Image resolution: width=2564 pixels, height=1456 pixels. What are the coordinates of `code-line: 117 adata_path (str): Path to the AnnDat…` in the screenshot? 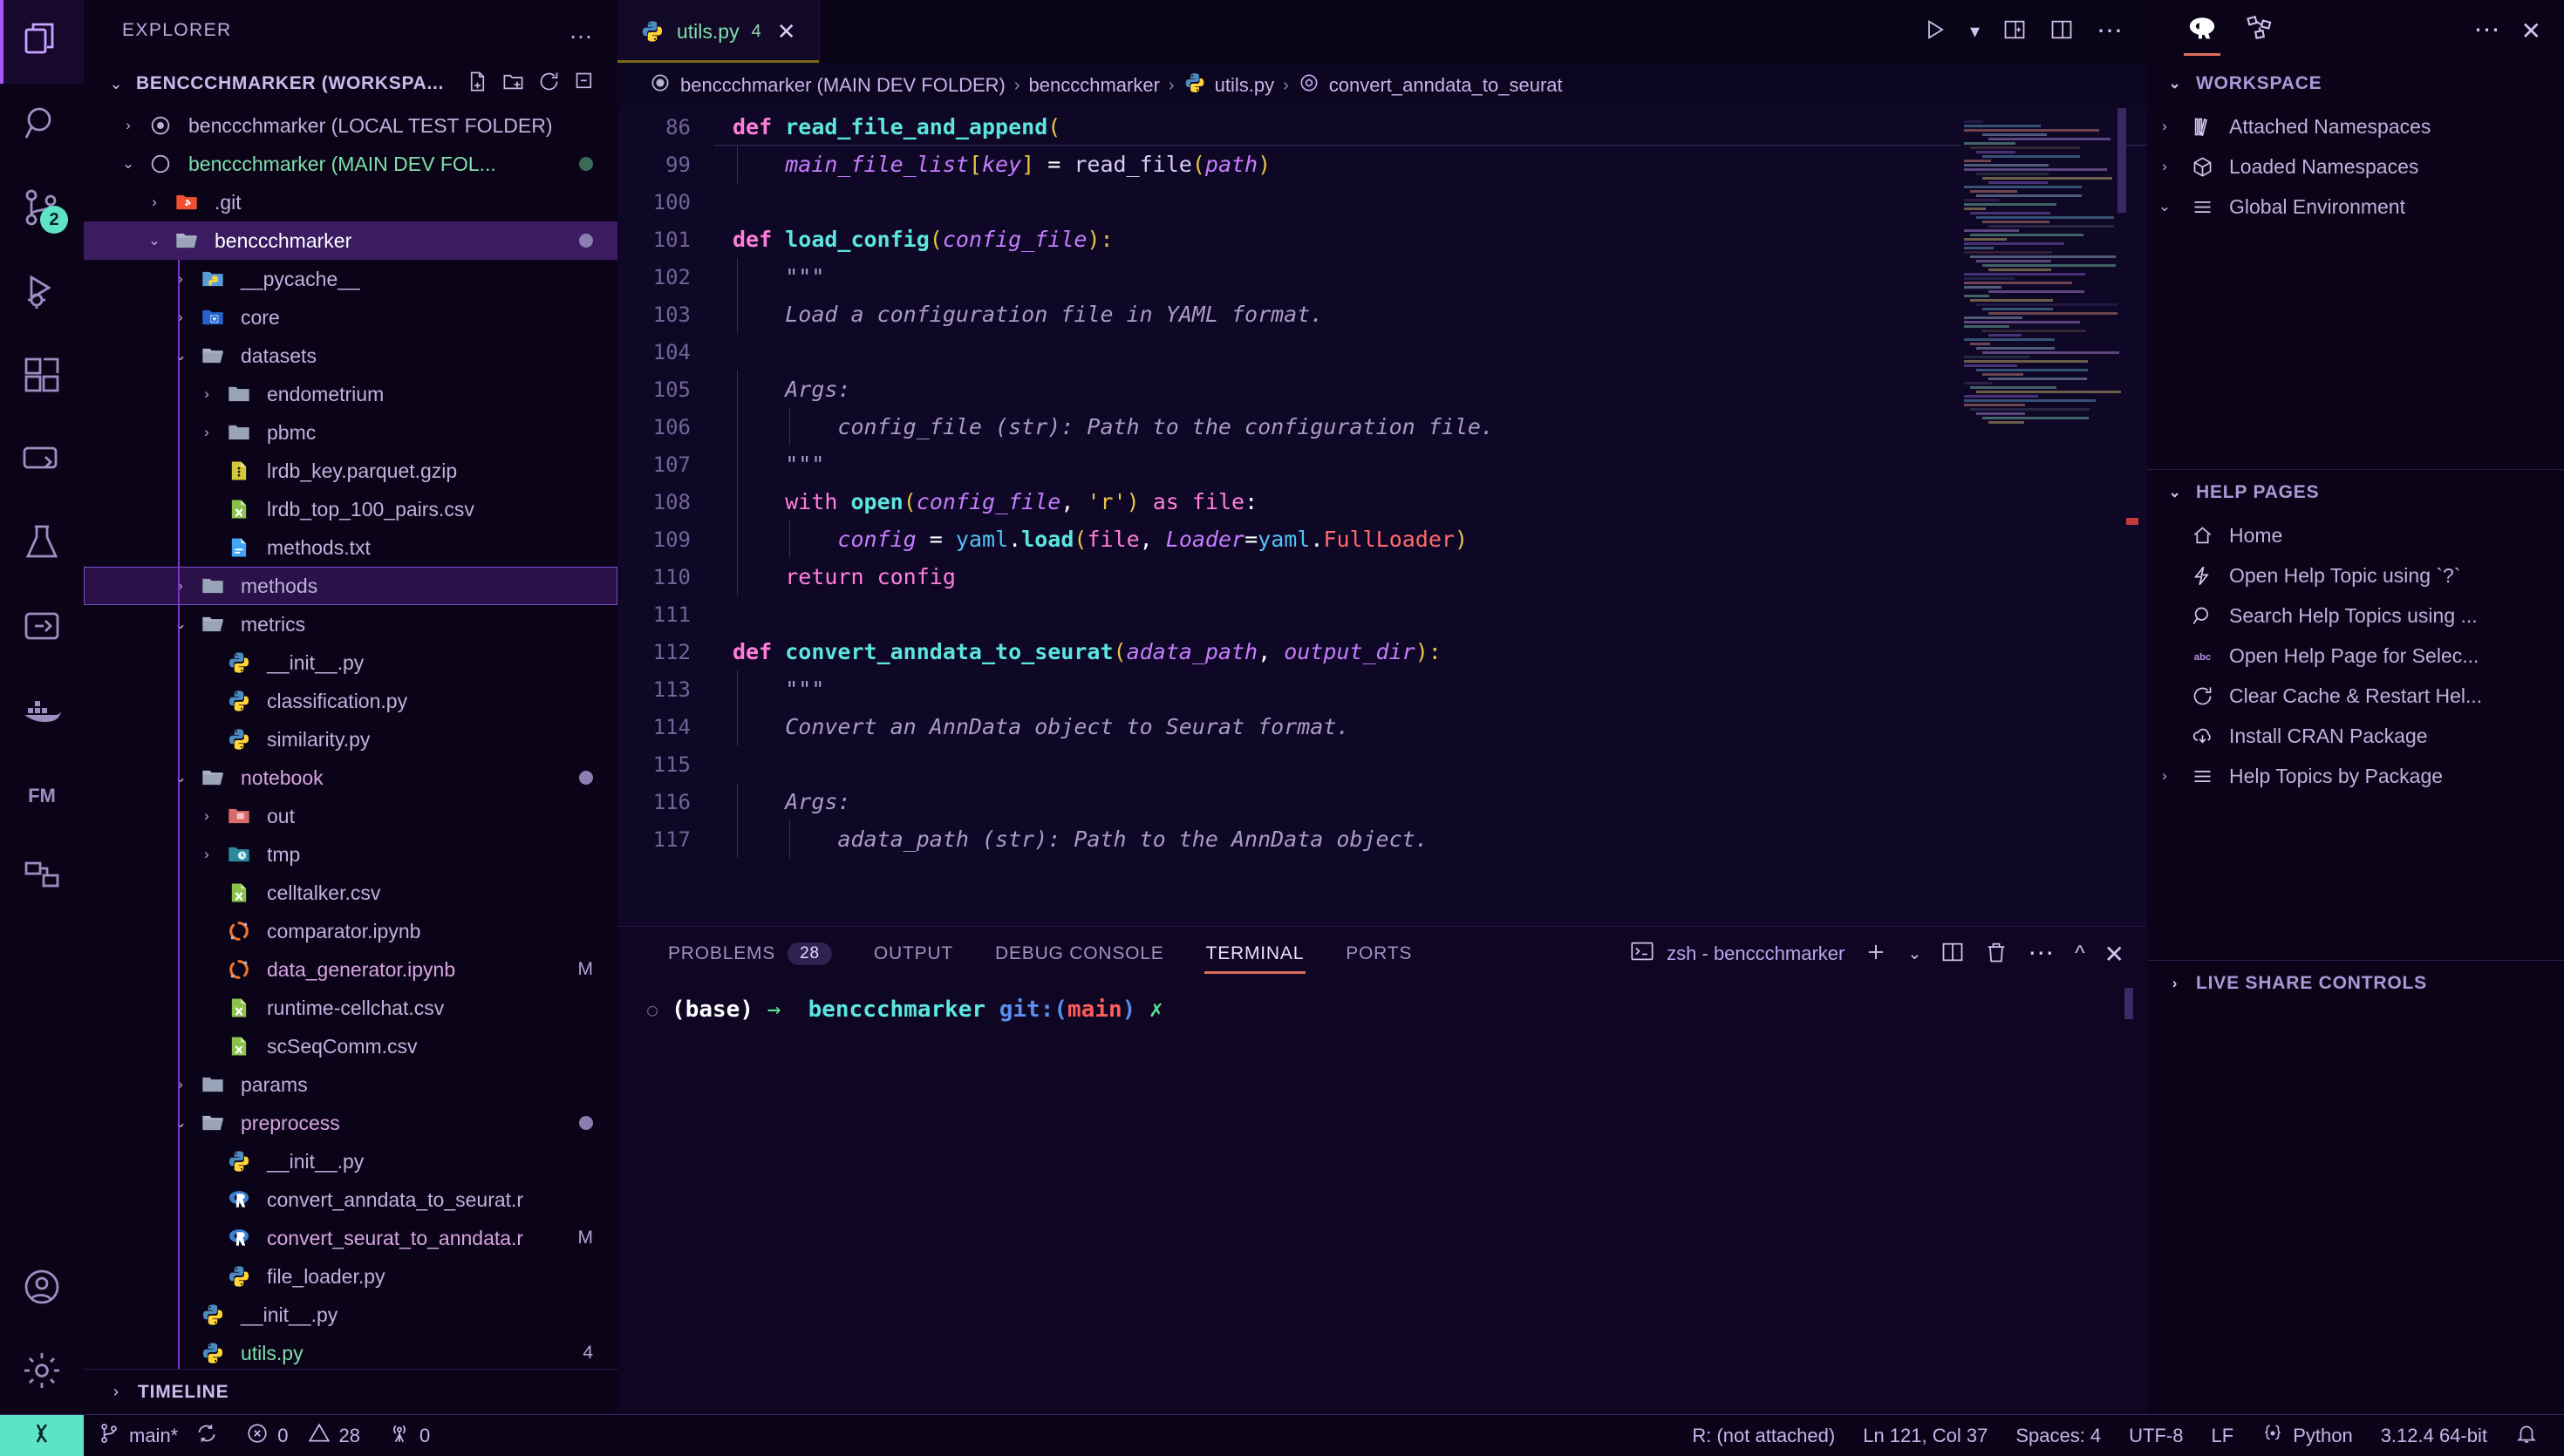 It's located at (1382, 839).